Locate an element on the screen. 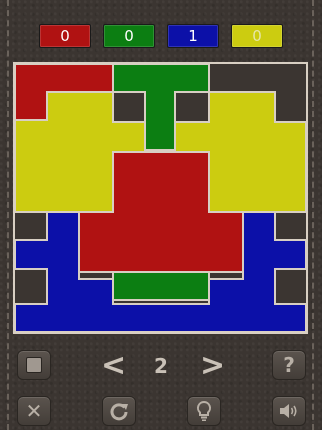  close-icon: ✕ is located at coordinates (34, 411).